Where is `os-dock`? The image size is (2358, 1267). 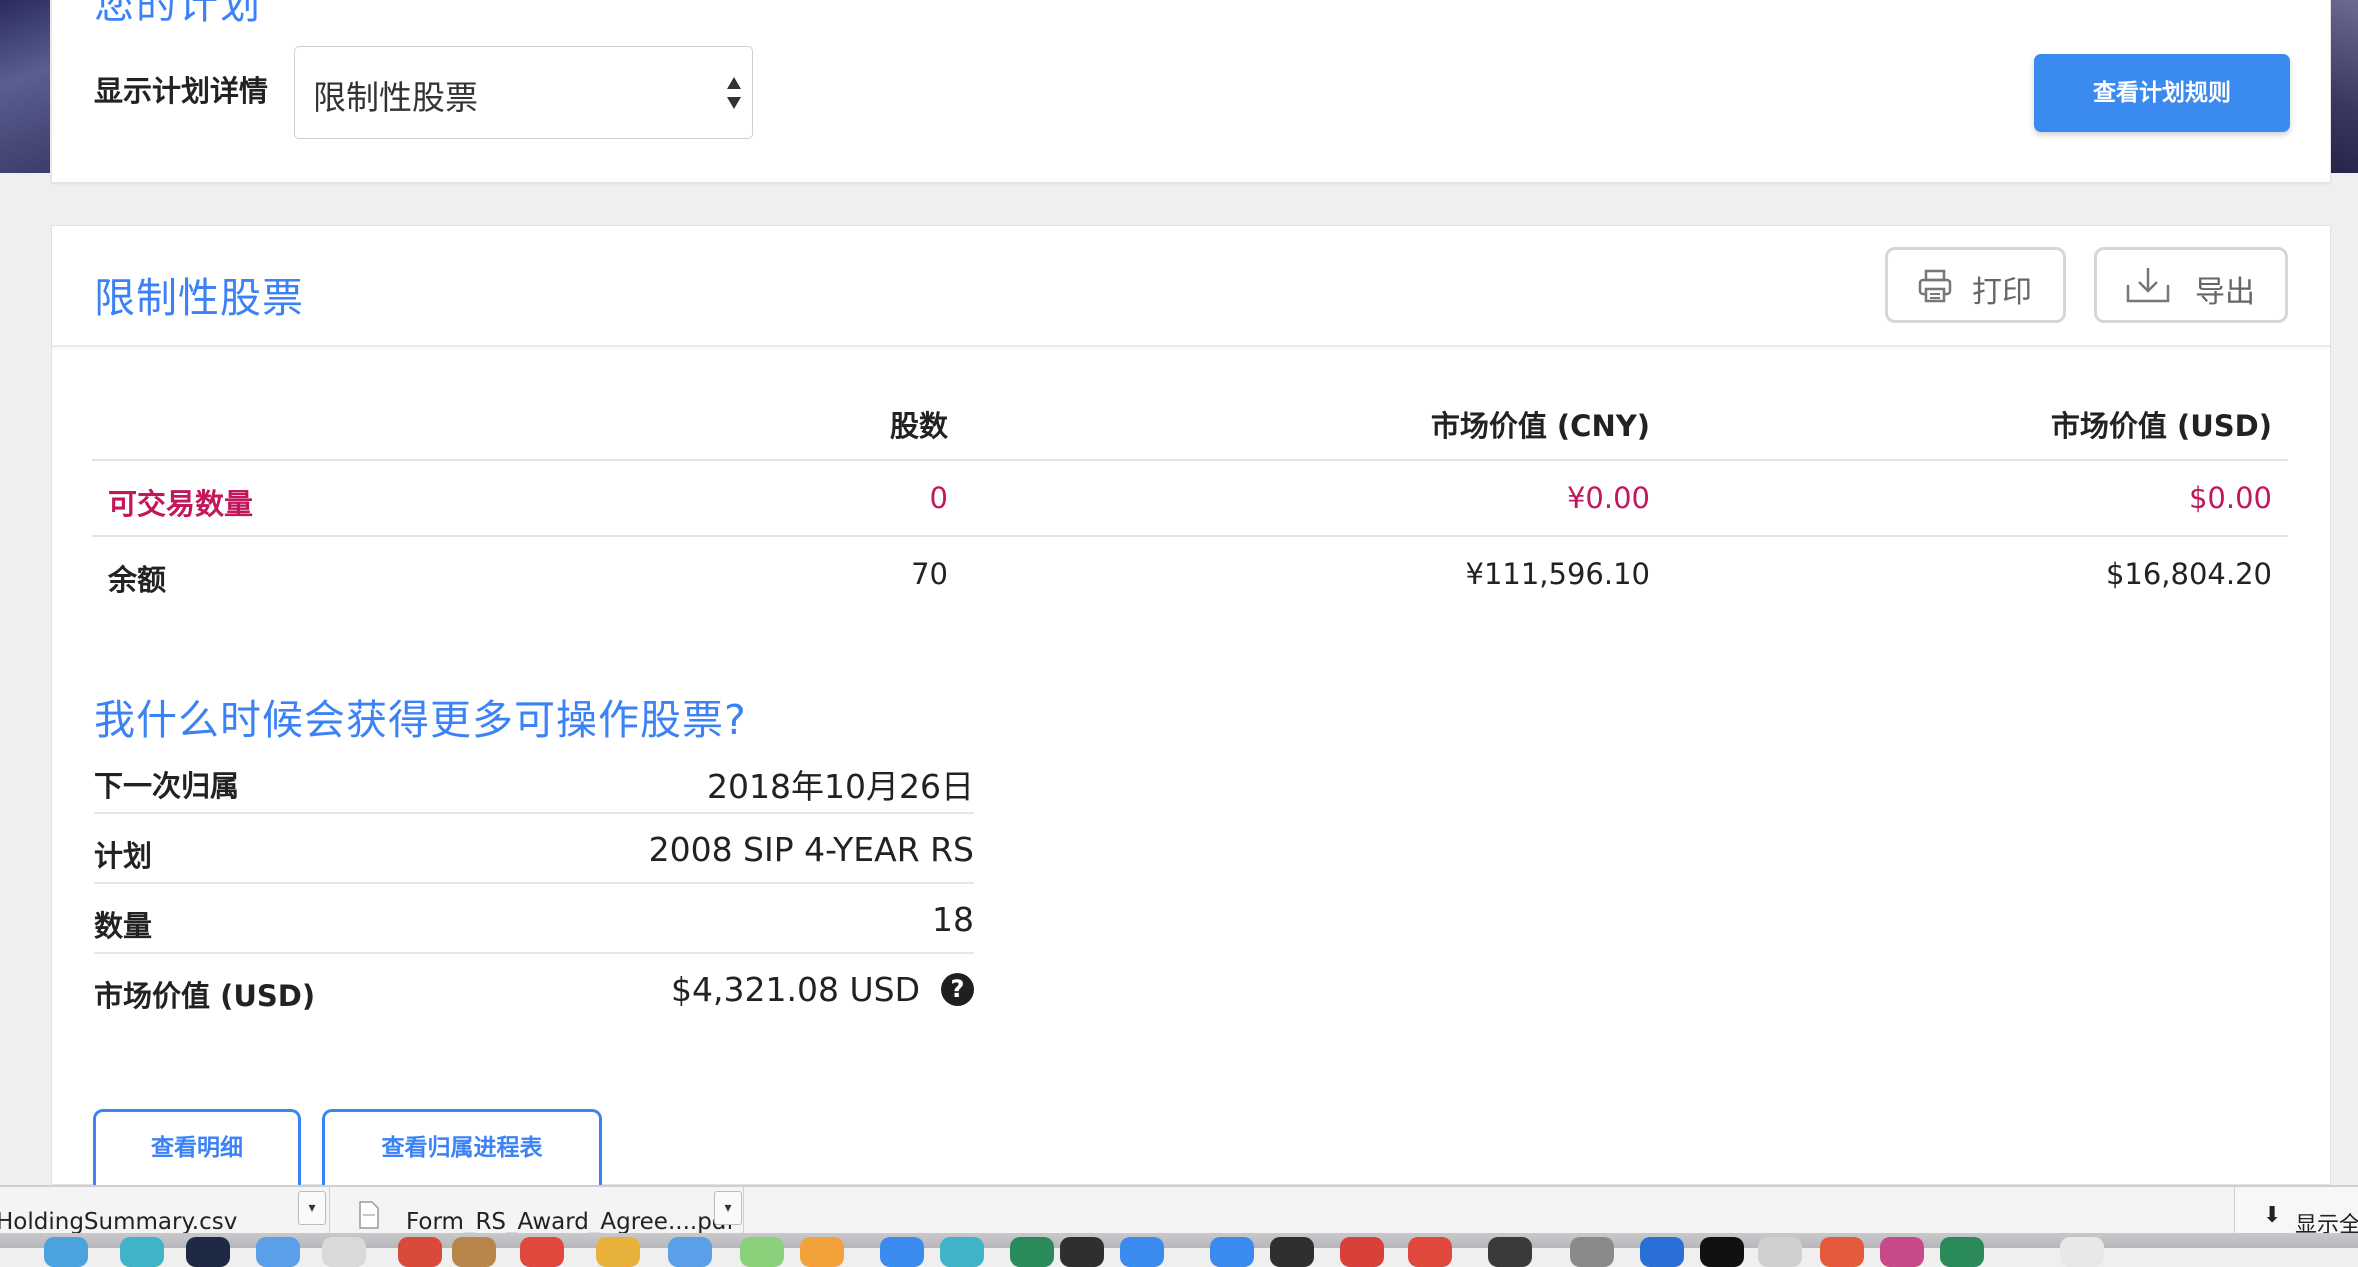
os-dock is located at coordinates (1179, 1250).